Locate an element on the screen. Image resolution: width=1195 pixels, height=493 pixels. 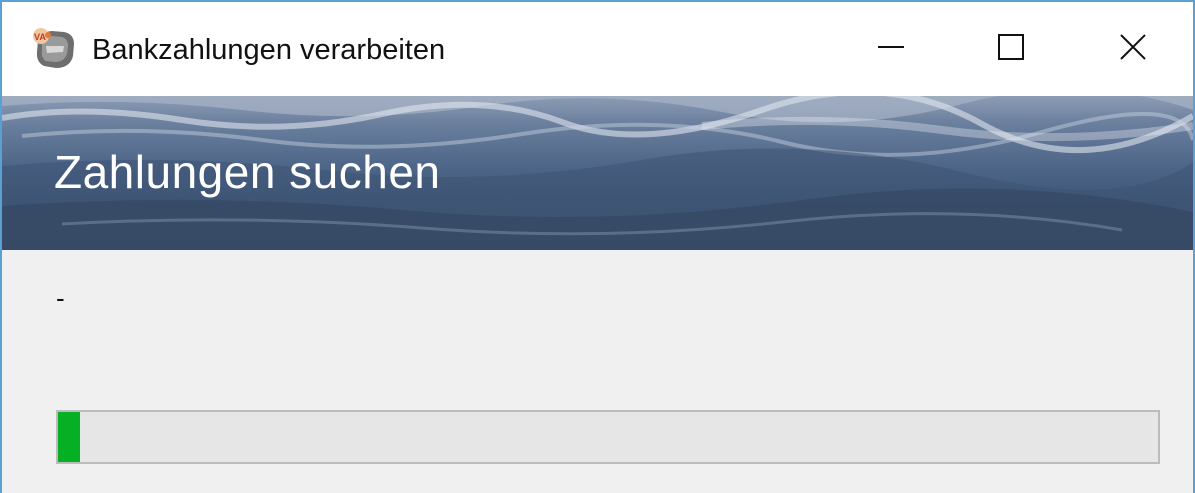
close-button is located at coordinates (1133, 49).